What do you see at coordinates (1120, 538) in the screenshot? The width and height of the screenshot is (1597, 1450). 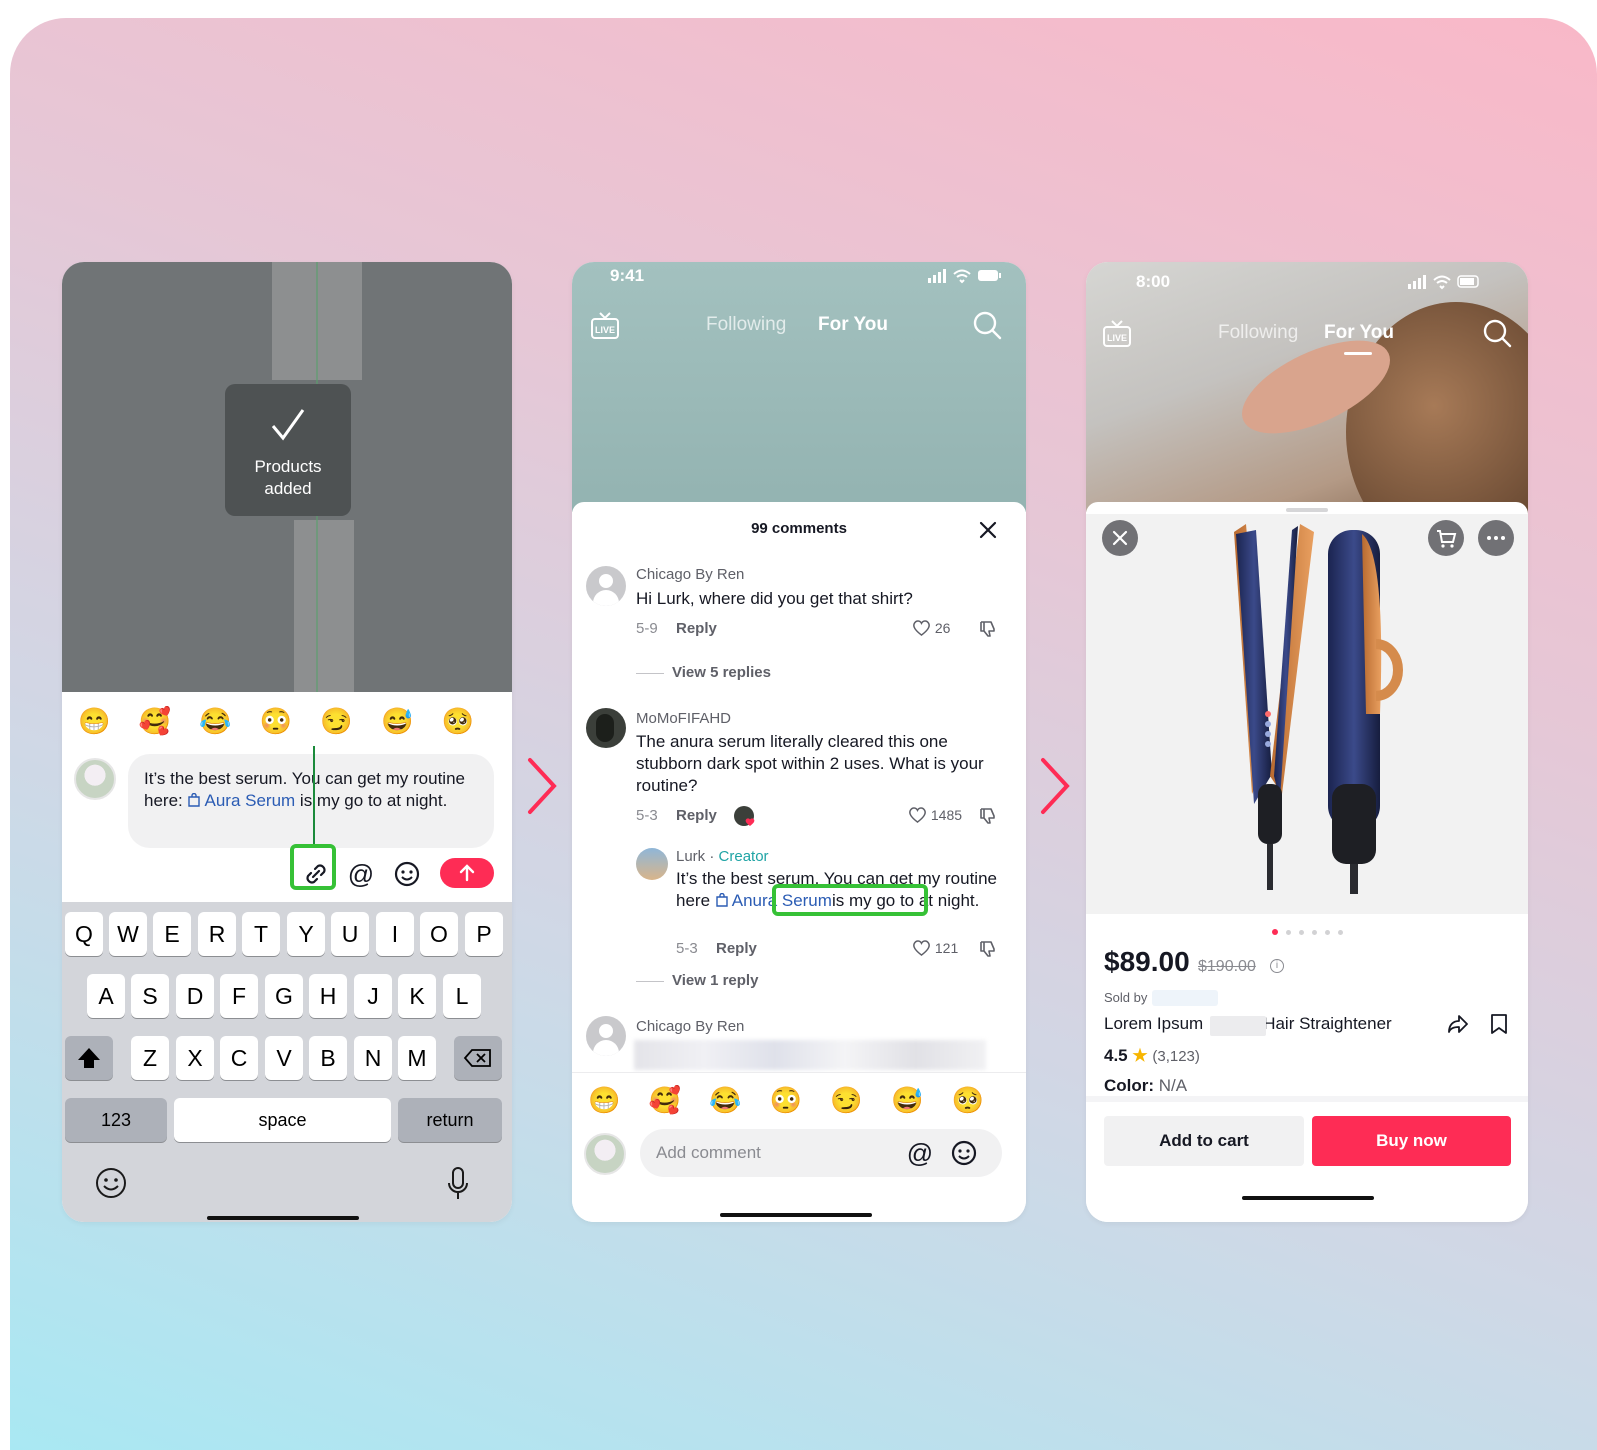 I see `close-button` at bounding box center [1120, 538].